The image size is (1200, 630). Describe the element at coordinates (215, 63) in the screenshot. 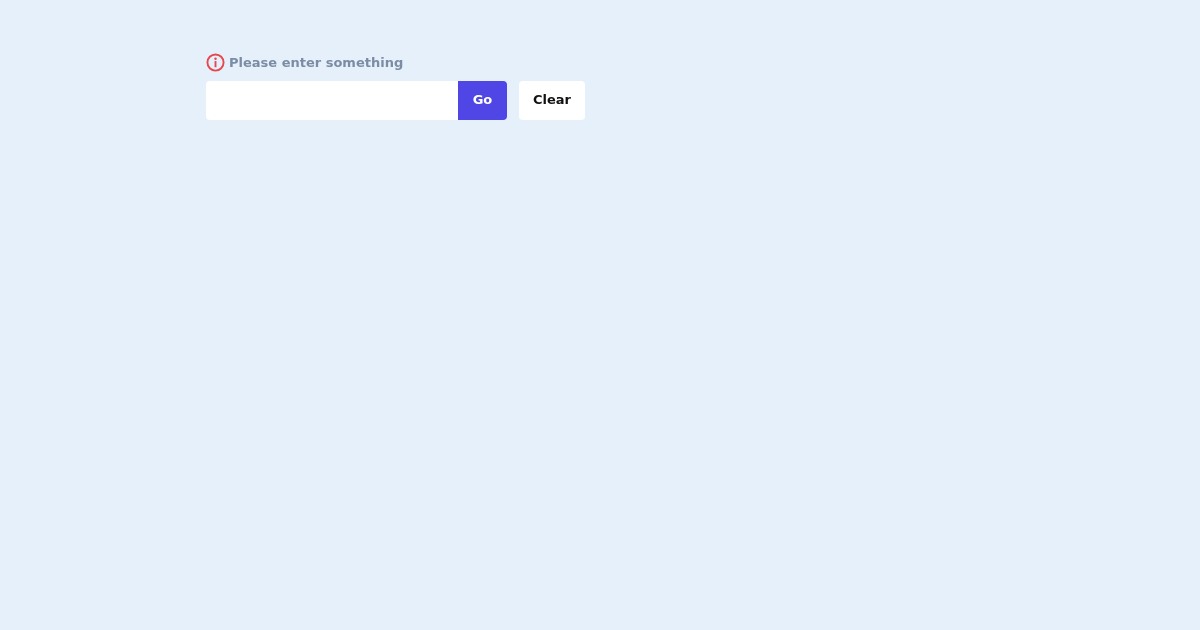

I see `info-icon` at that location.